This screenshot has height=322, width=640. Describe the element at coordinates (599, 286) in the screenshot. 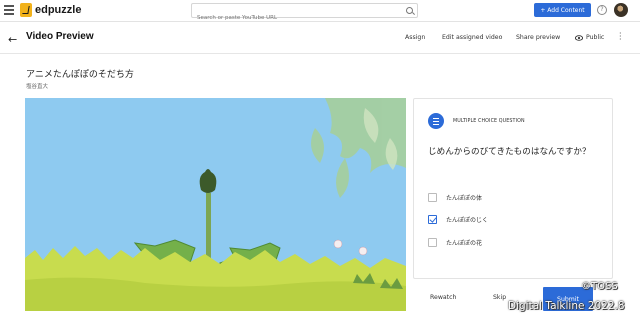

I see `watermark-copyright: ©TOSS` at that location.